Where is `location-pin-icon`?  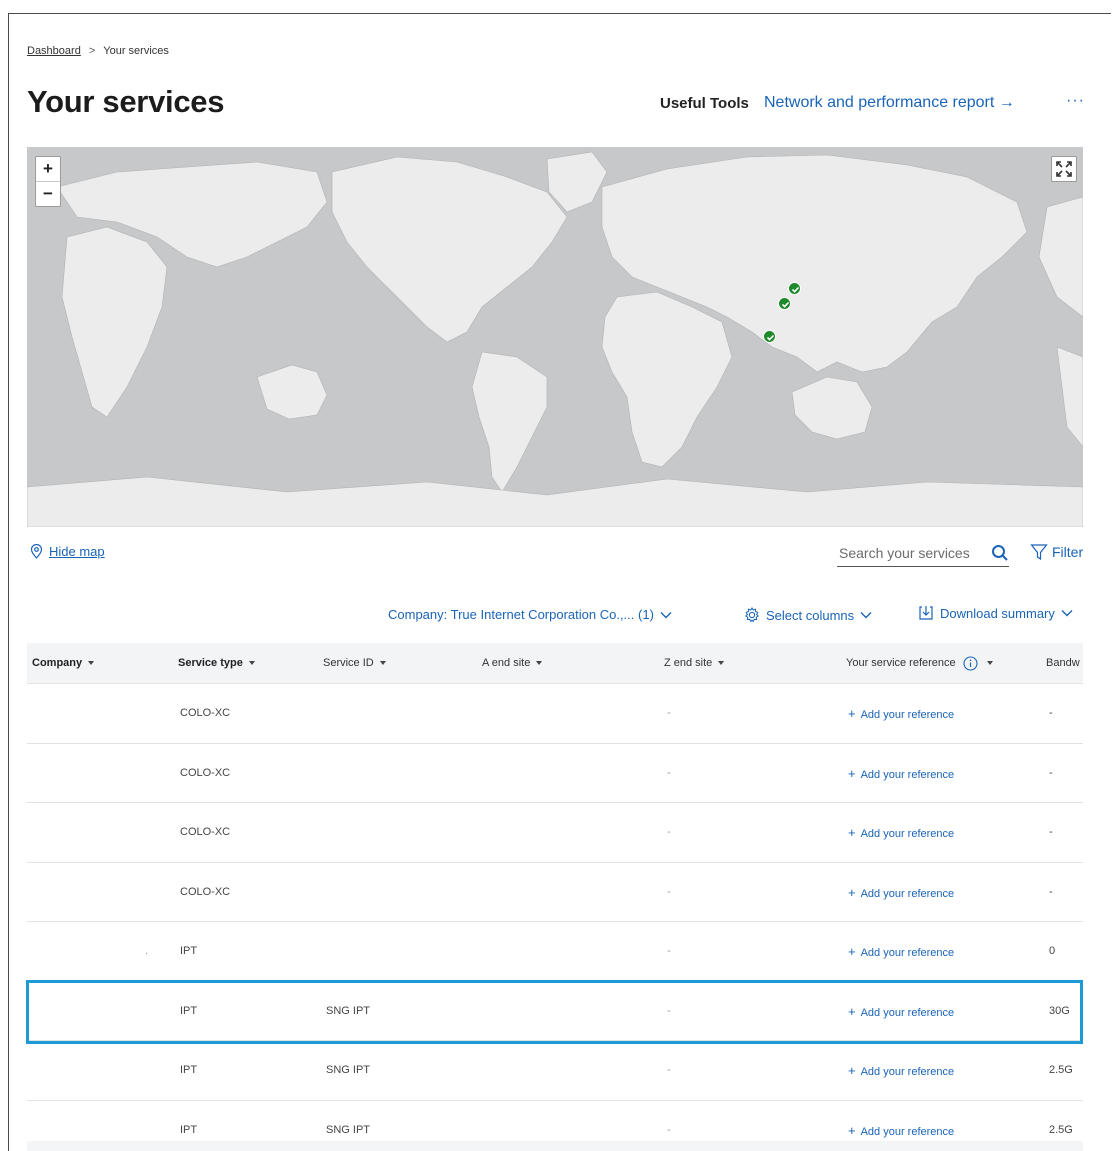
location-pin-icon is located at coordinates (36, 551).